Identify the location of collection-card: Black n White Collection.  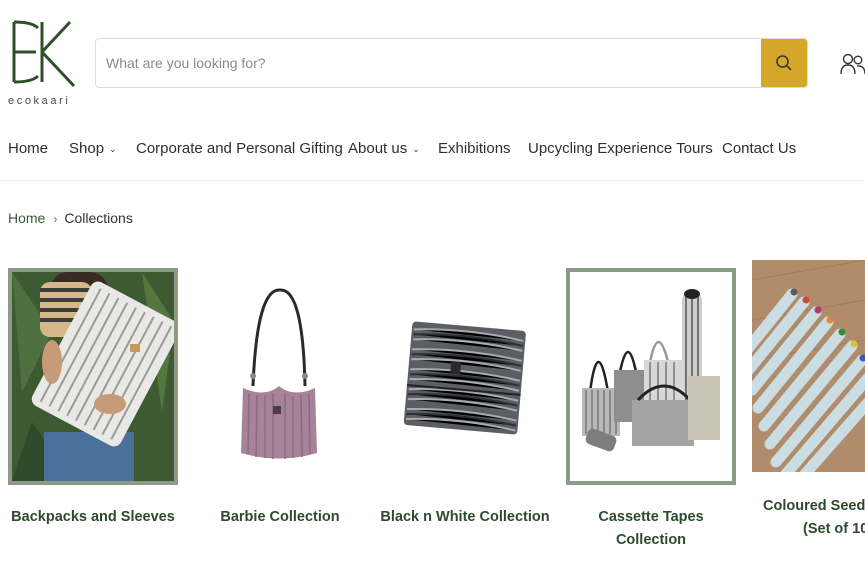
(465, 398).